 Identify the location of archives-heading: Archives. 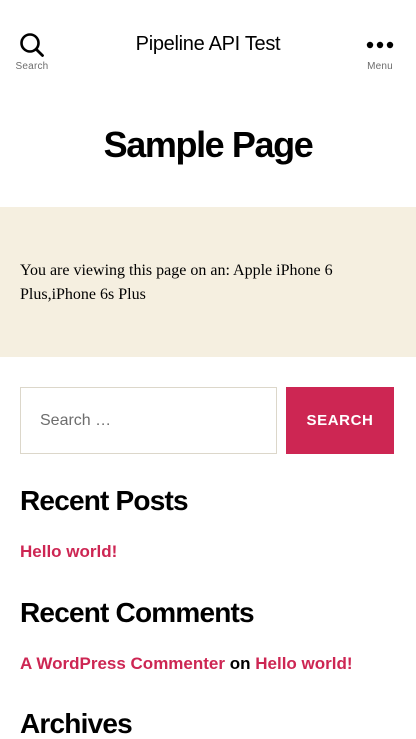
(76, 723).